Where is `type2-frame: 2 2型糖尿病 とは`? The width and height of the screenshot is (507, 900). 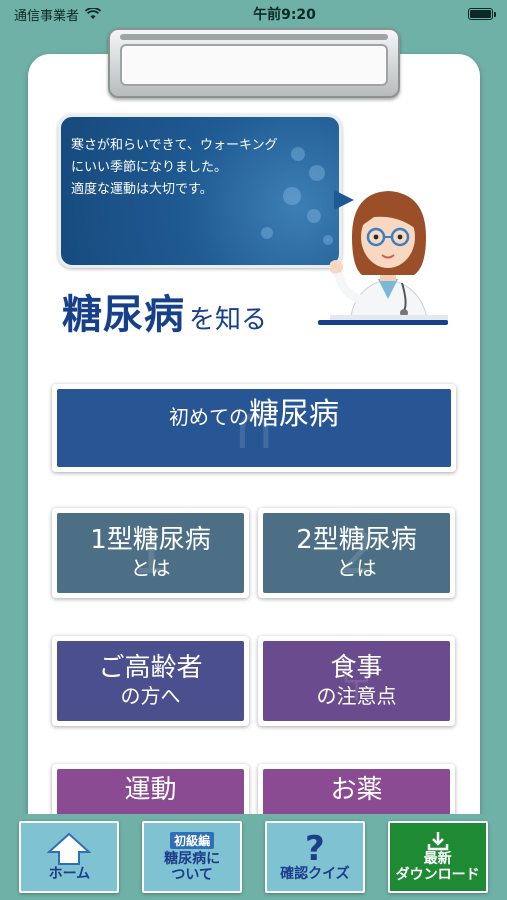
type2-frame: 2 2型糖尿病 とは is located at coordinates (356, 553).